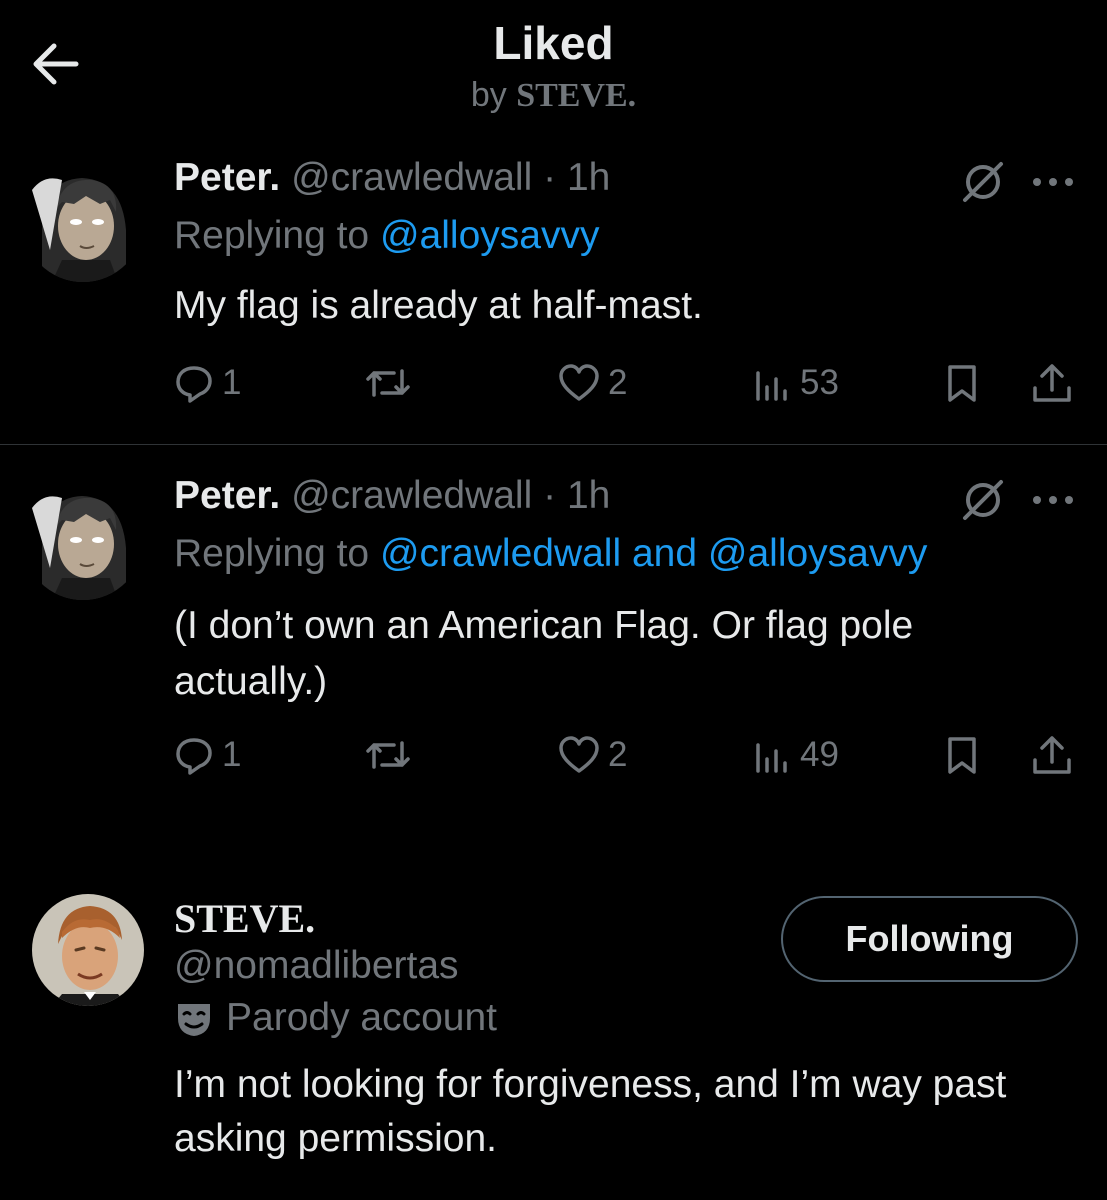 This screenshot has width=1107, height=1200. I want to click on replying-to: Replying to @alloysavvy, so click(386, 236).